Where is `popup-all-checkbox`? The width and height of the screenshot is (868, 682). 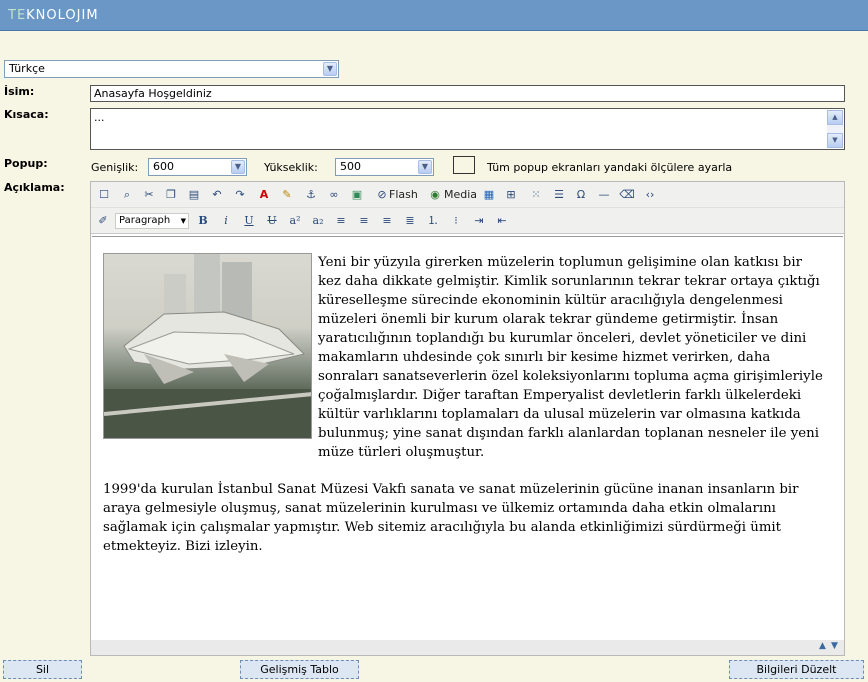 popup-all-checkbox is located at coordinates (464, 165).